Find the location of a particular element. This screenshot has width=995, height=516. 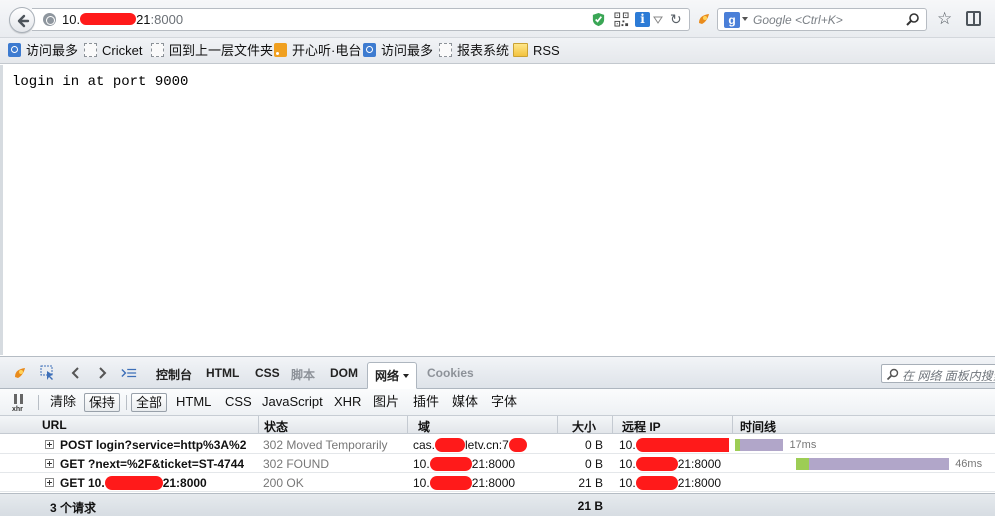

pause-icon is located at coordinates (18, 399).